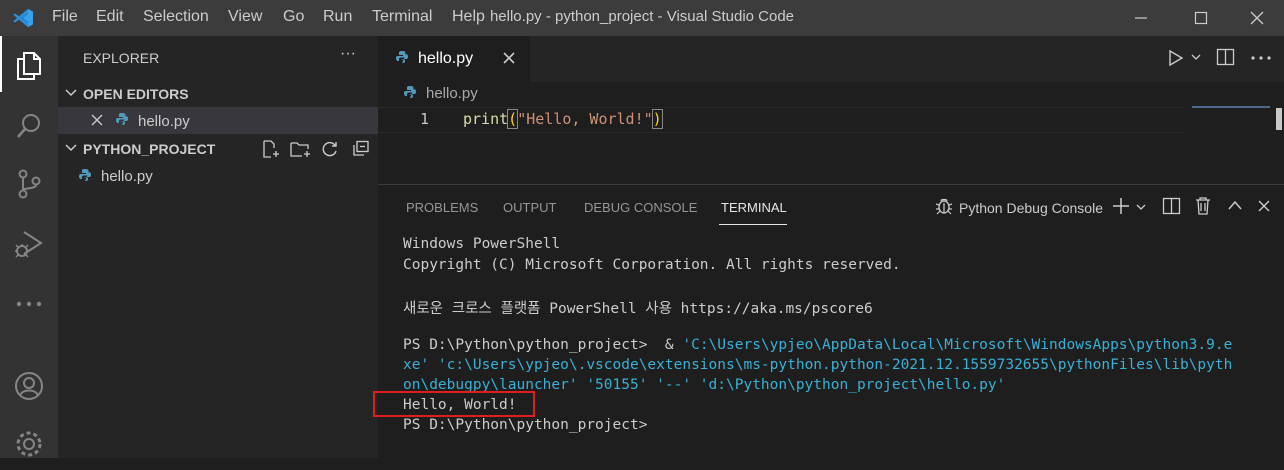 Image resolution: width=1284 pixels, height=470 pixels. Describe the element at coordinates (110, 17) in the screenshot. I see `menu-edit: Edit` at that location.